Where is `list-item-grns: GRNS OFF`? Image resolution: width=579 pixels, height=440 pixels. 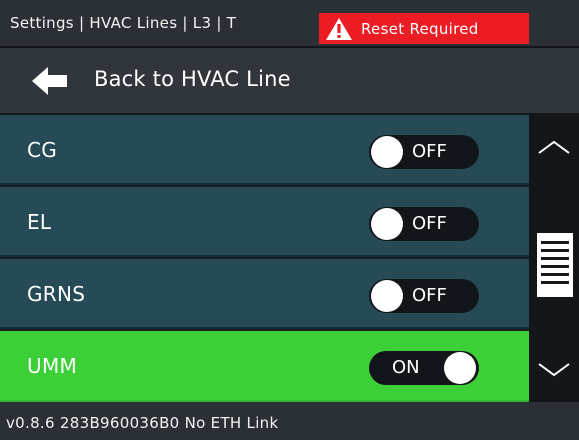 list-item-grns: GRNS OFF is located at coordinates (264, 294).